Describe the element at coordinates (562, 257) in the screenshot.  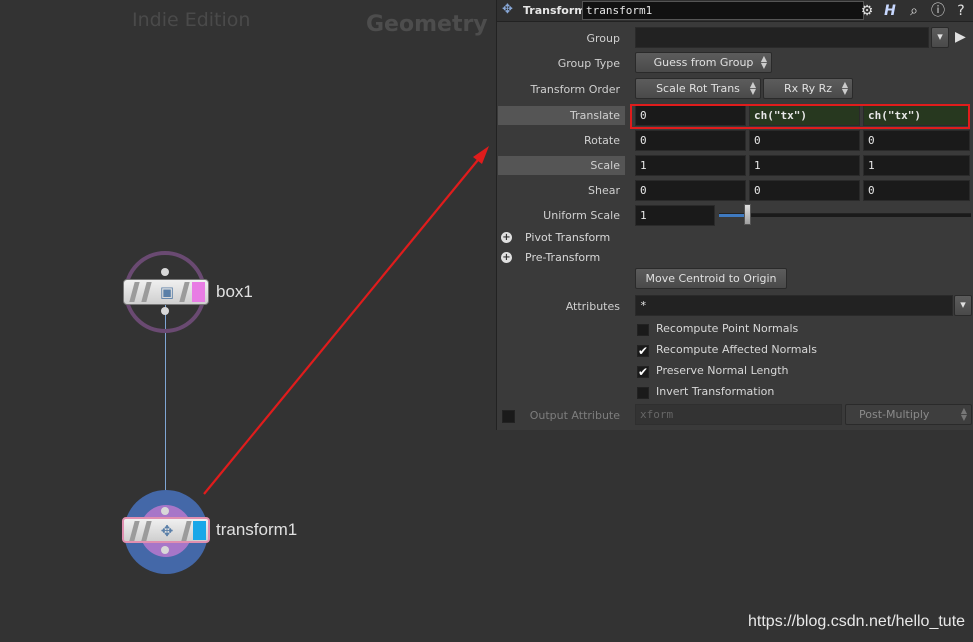
I see `pre-transform-folder: Pre-Transform` at that location.